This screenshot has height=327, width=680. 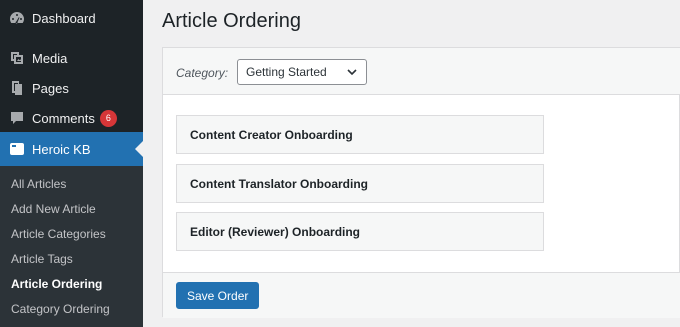 I want to click on menu-item-label: Media, so click(x=50, y=58).